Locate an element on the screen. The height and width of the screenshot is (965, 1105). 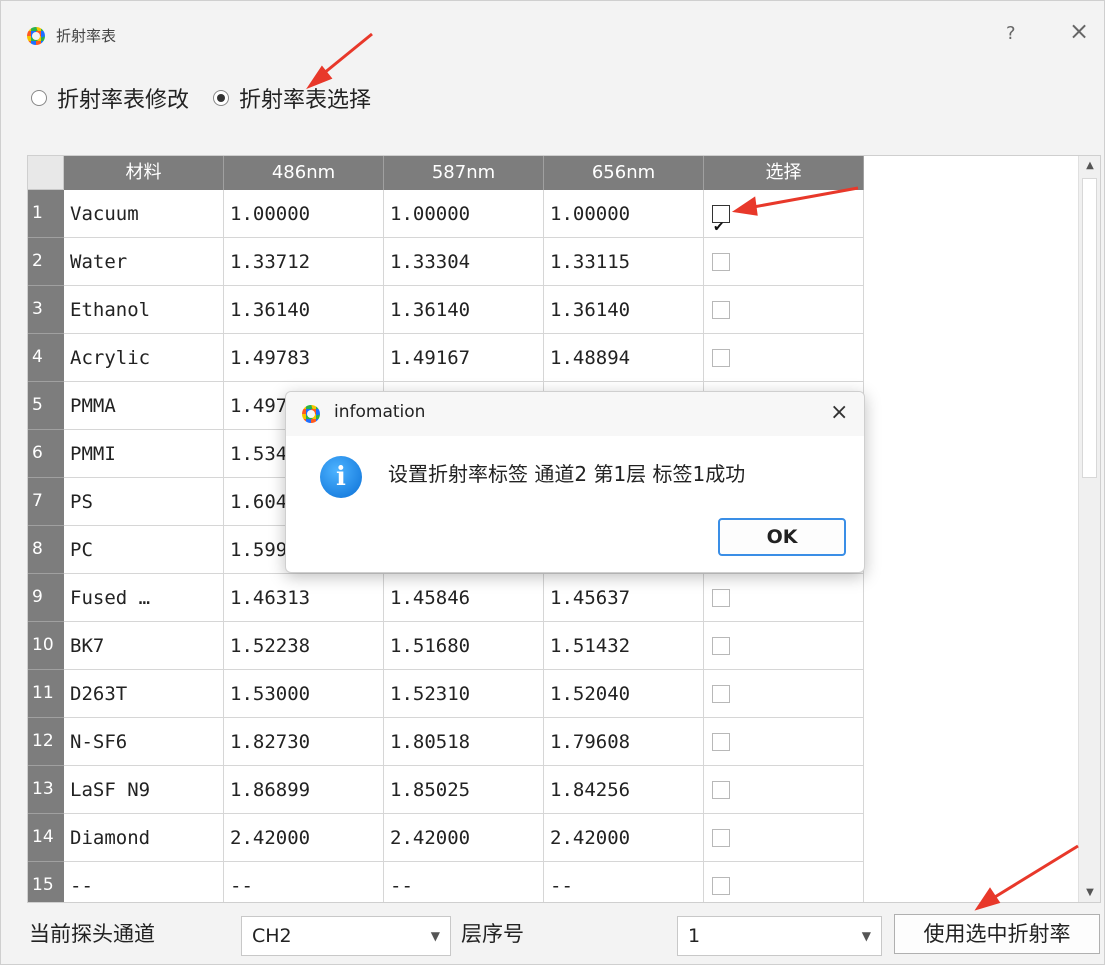
row-header: 2 is located at coordinates (46, 262).